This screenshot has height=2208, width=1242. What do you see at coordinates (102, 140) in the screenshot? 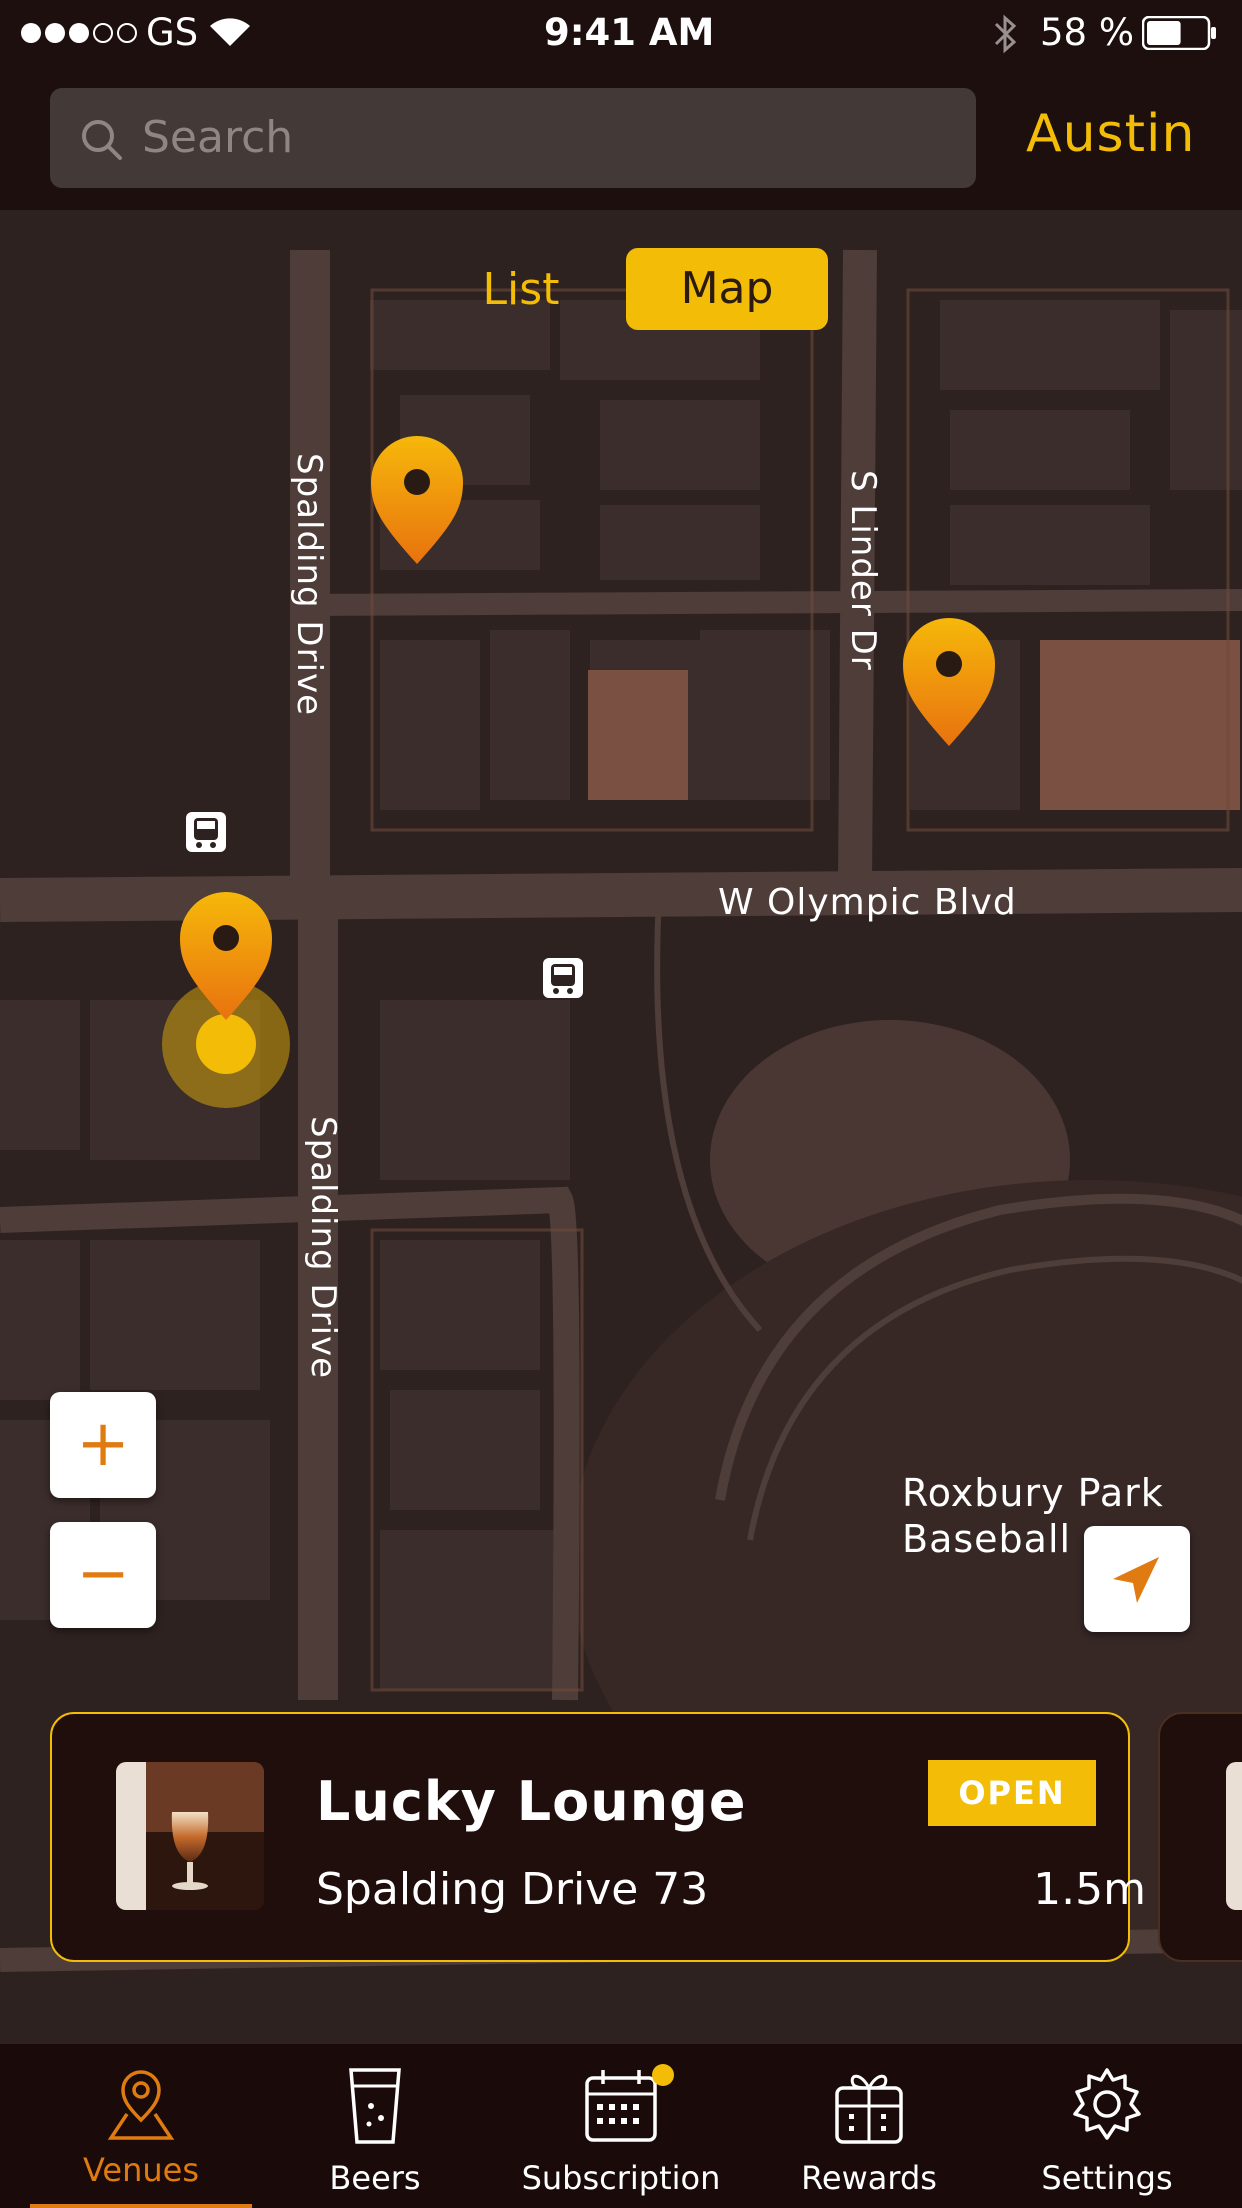
I see `search-icon` at bounding box center [102, 140].